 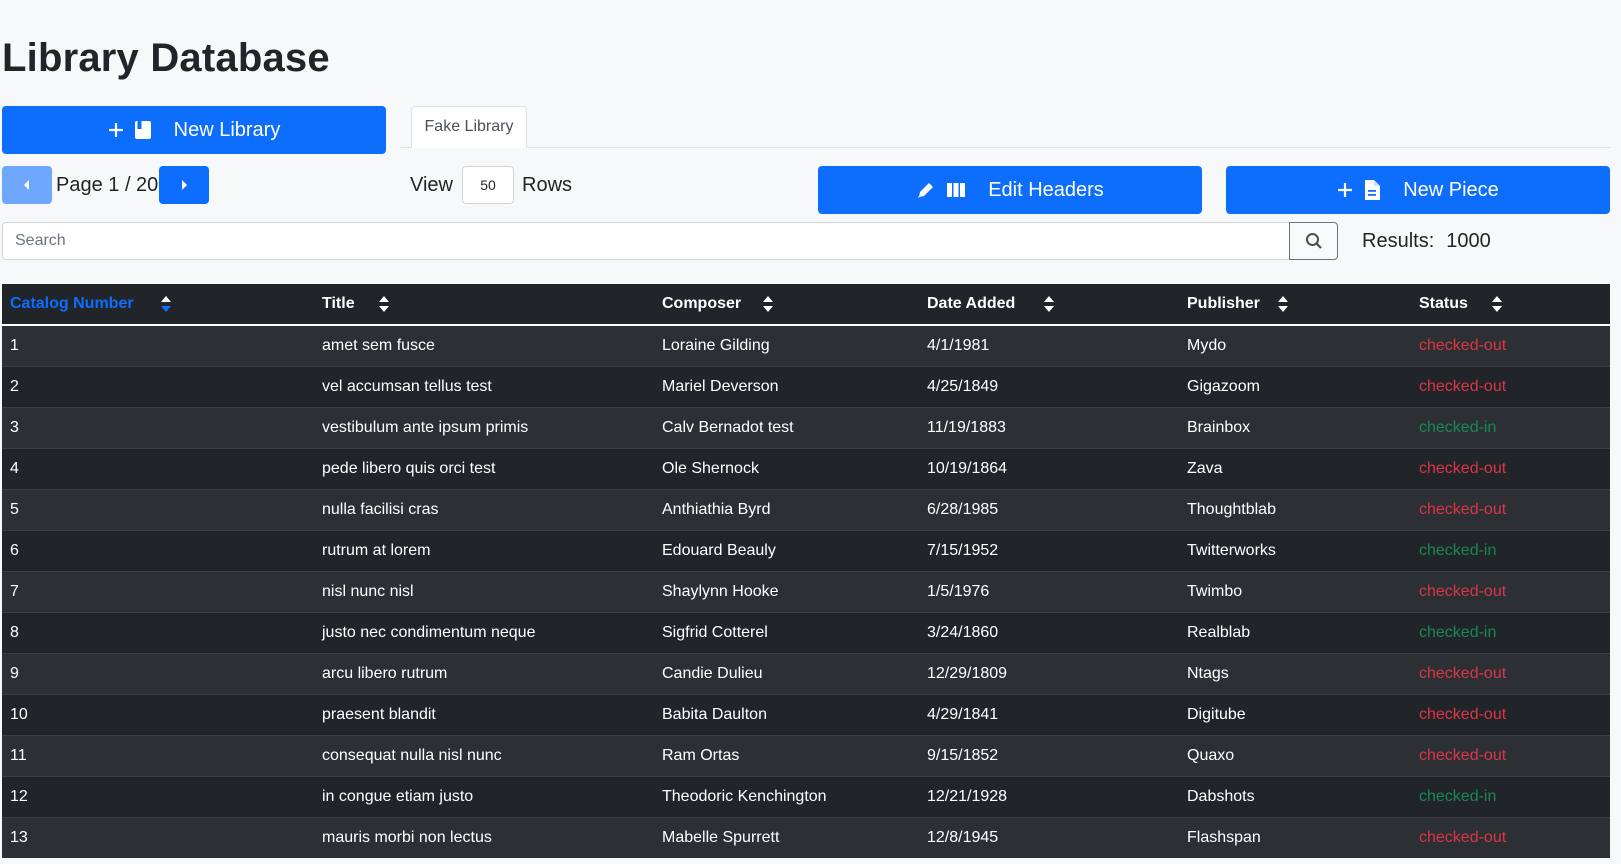 What do you see at coordinates (158, 797) in the screenshot?
I see `cell-catalog-number: 12` at bounding box center [158, 797].